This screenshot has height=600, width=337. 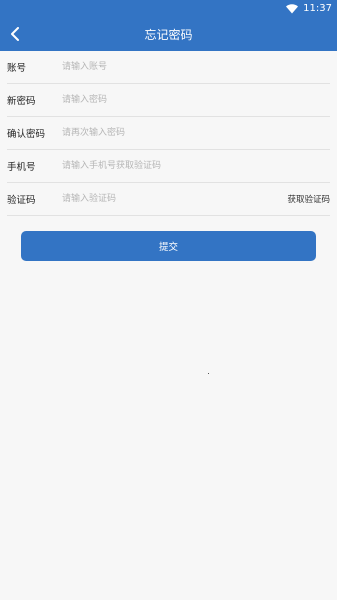 I want to click on confirm-password-label: 确认密码, so click(x=26, y=134).